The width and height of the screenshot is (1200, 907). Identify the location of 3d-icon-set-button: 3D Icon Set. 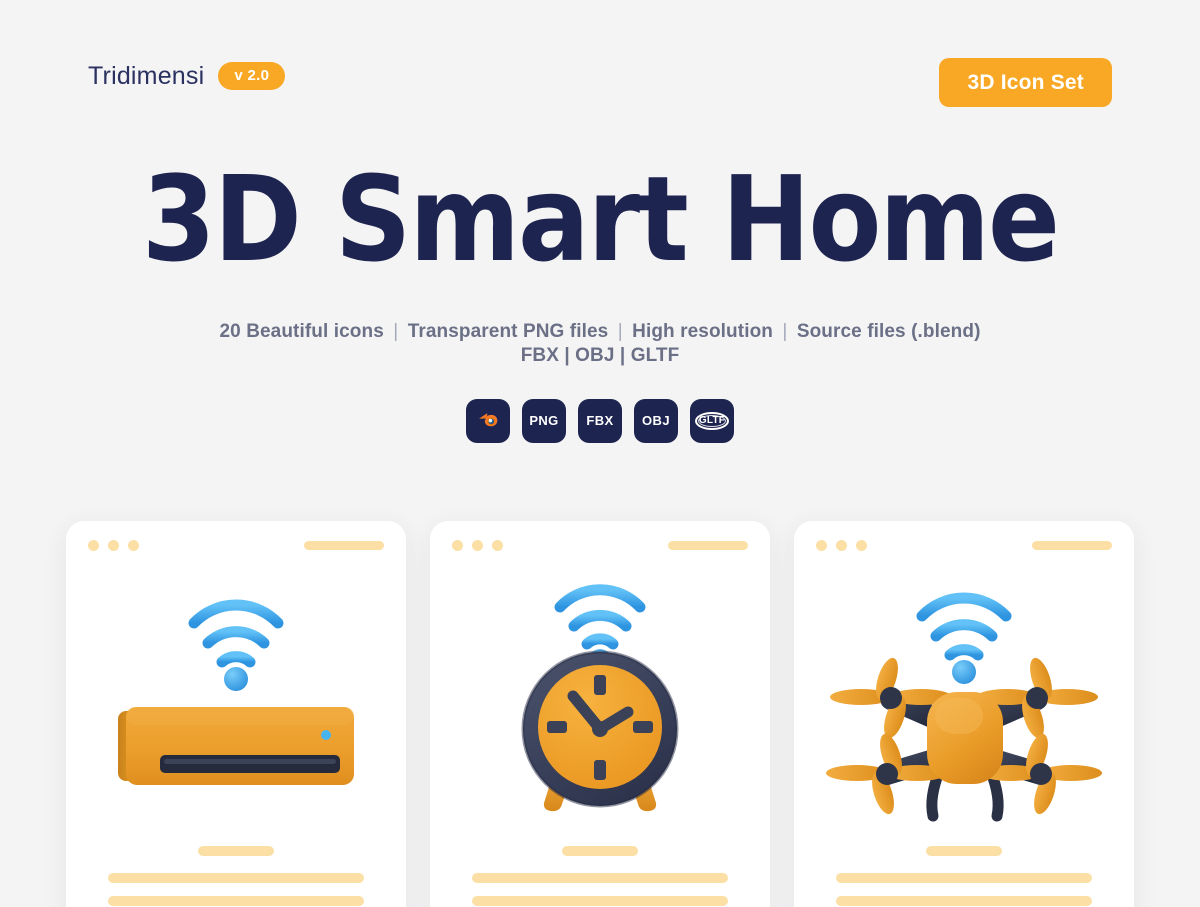
(1025, 82).